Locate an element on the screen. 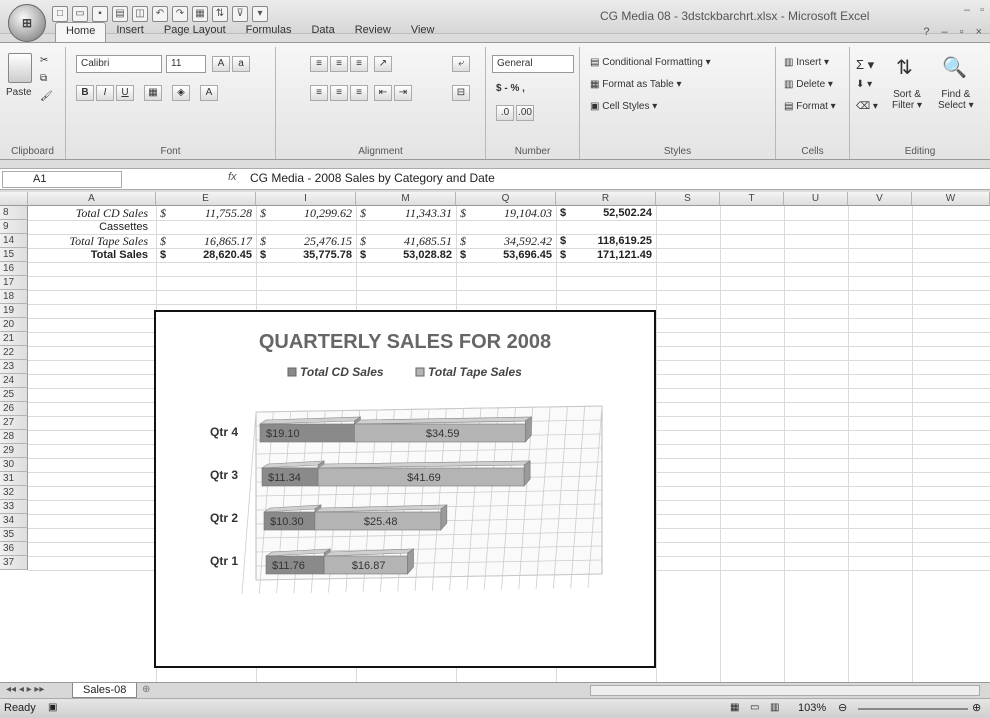 The width and height of the screenshot is (990, 718). insert-cells-button: ▥ Insert ▾ is located at coordinates (806, 62).